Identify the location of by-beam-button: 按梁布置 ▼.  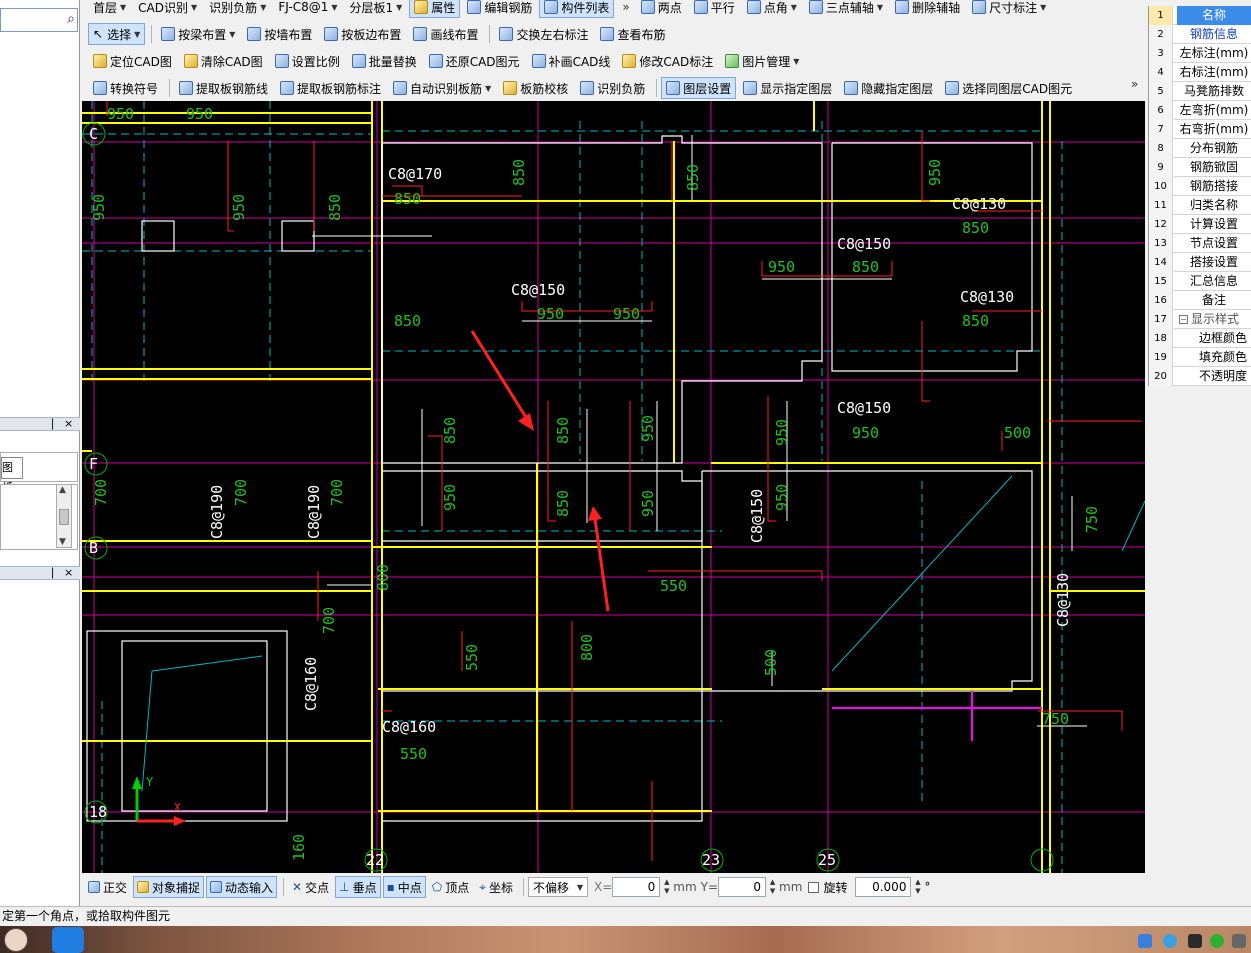
(198, 34).